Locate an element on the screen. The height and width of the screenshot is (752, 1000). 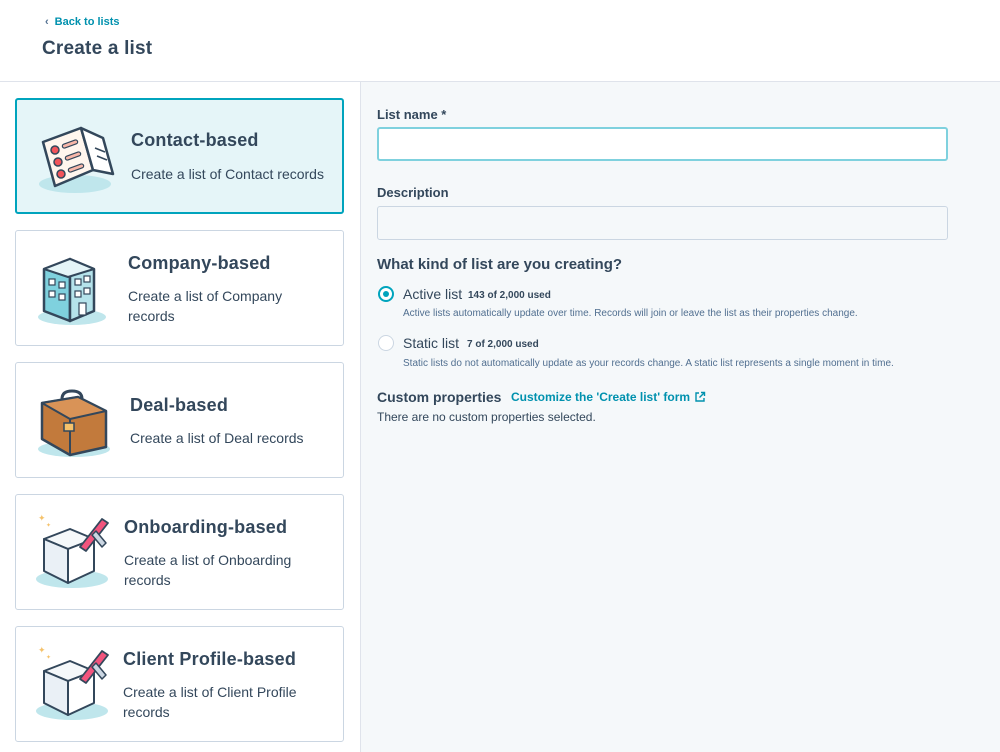
list-type-card-deal: Deal-based Create a list of Deal records is located at coordinates (179, 420).